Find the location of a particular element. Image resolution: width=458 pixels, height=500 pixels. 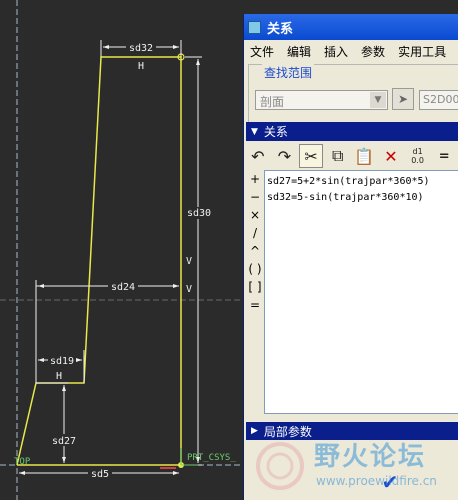

dim-sd27: sd27 is located at coordinates (64, 441).